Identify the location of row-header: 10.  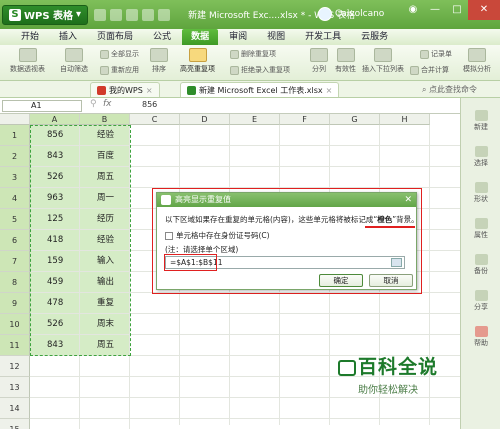
(15, 324).